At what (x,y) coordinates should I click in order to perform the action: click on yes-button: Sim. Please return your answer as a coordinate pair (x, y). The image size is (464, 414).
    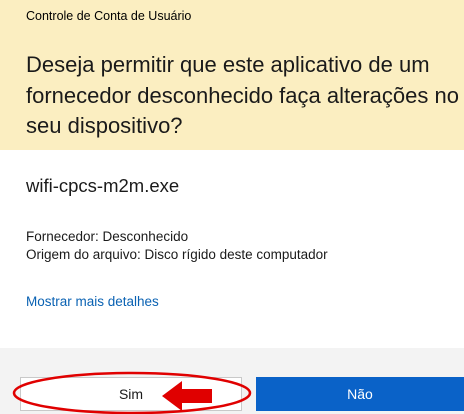
    Looking at the image, I should click on (131, 394).